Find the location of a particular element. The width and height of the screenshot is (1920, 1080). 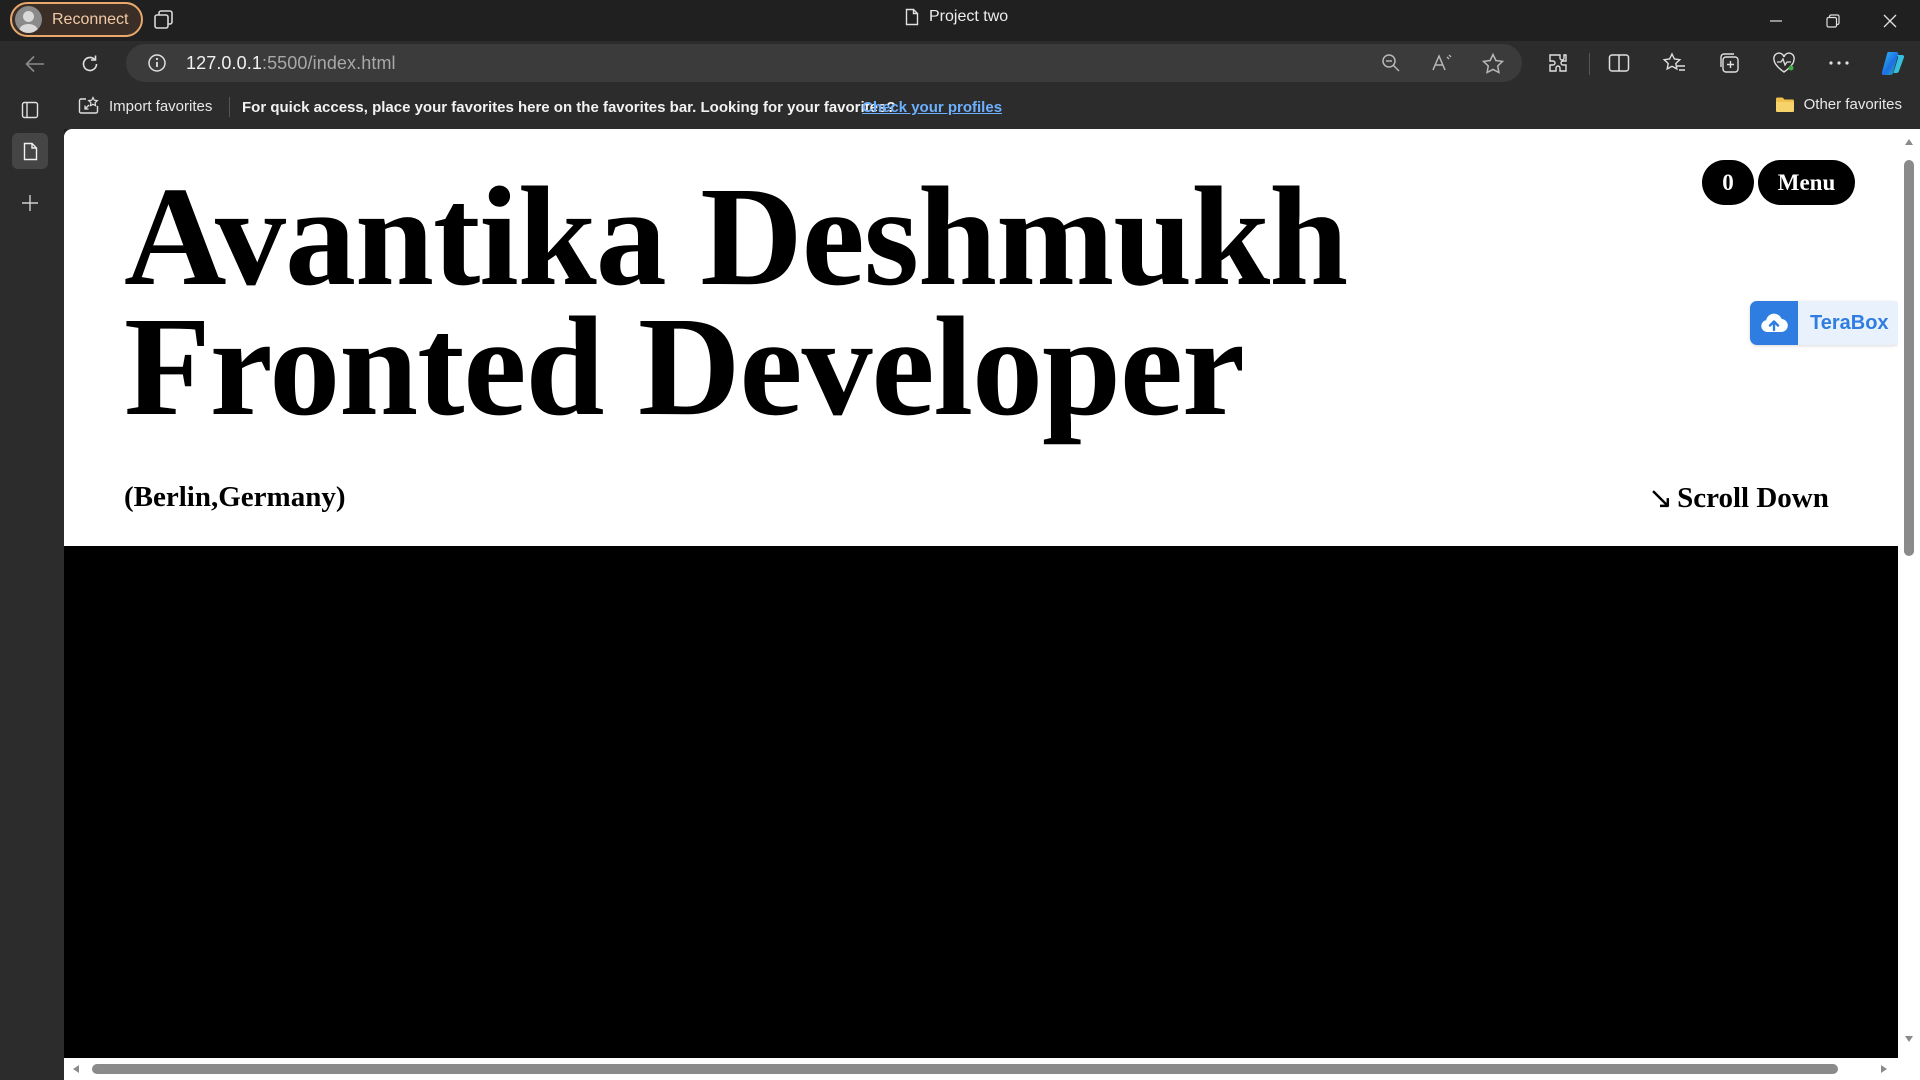

favorites-icon is located at coordinates (1673, 61).